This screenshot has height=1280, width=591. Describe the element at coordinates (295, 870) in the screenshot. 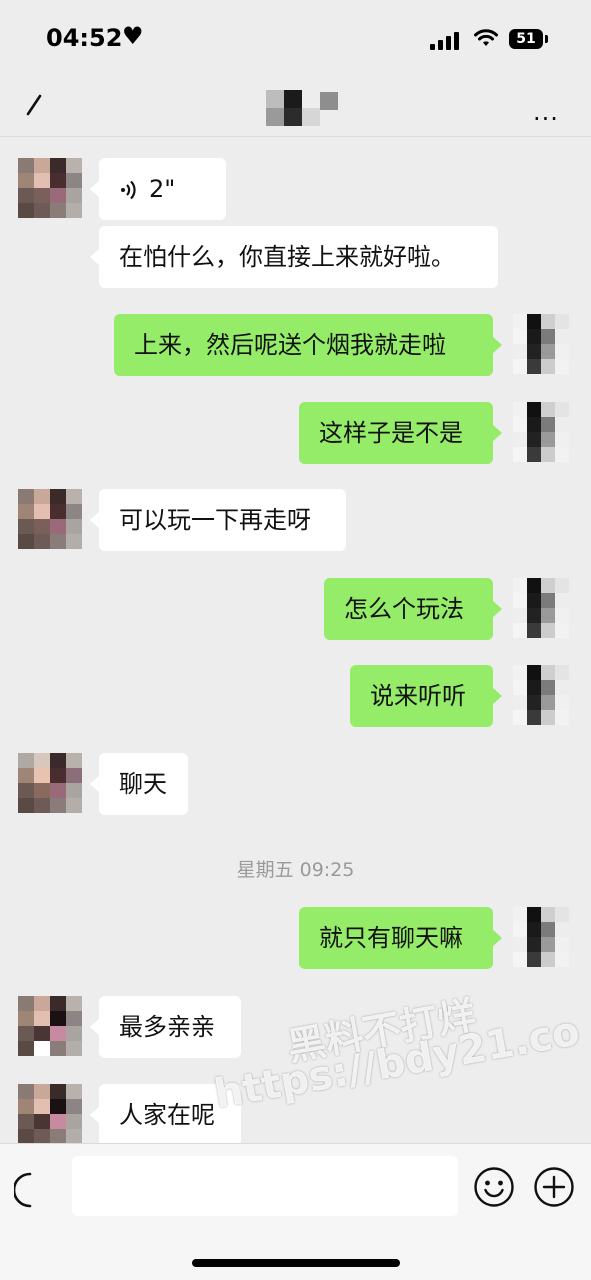

I see `message-timestamp: 星期五 09:25` at that location.